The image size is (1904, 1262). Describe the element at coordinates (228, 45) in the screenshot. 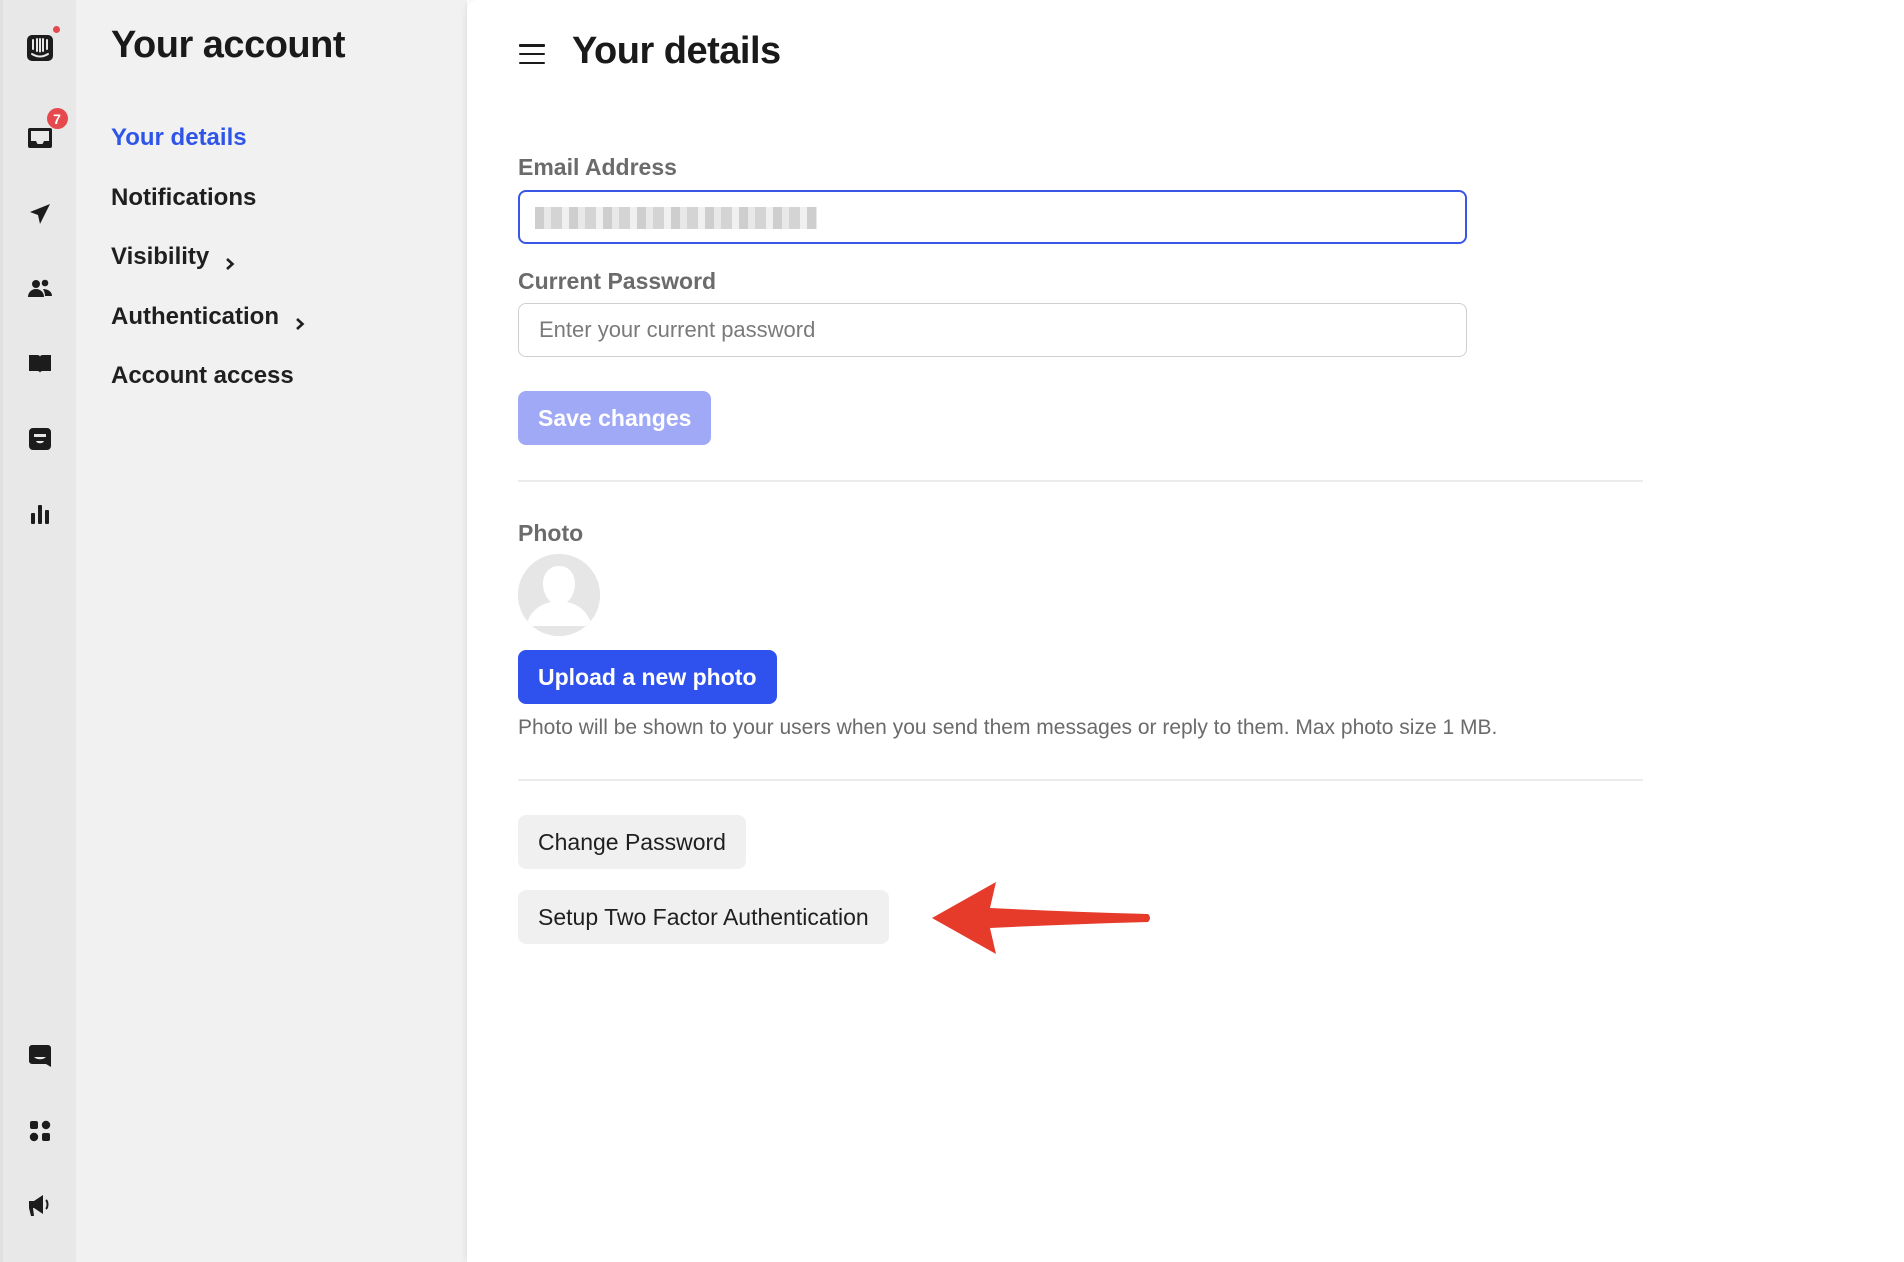

I see `sidebar-title: Your account` at that location.